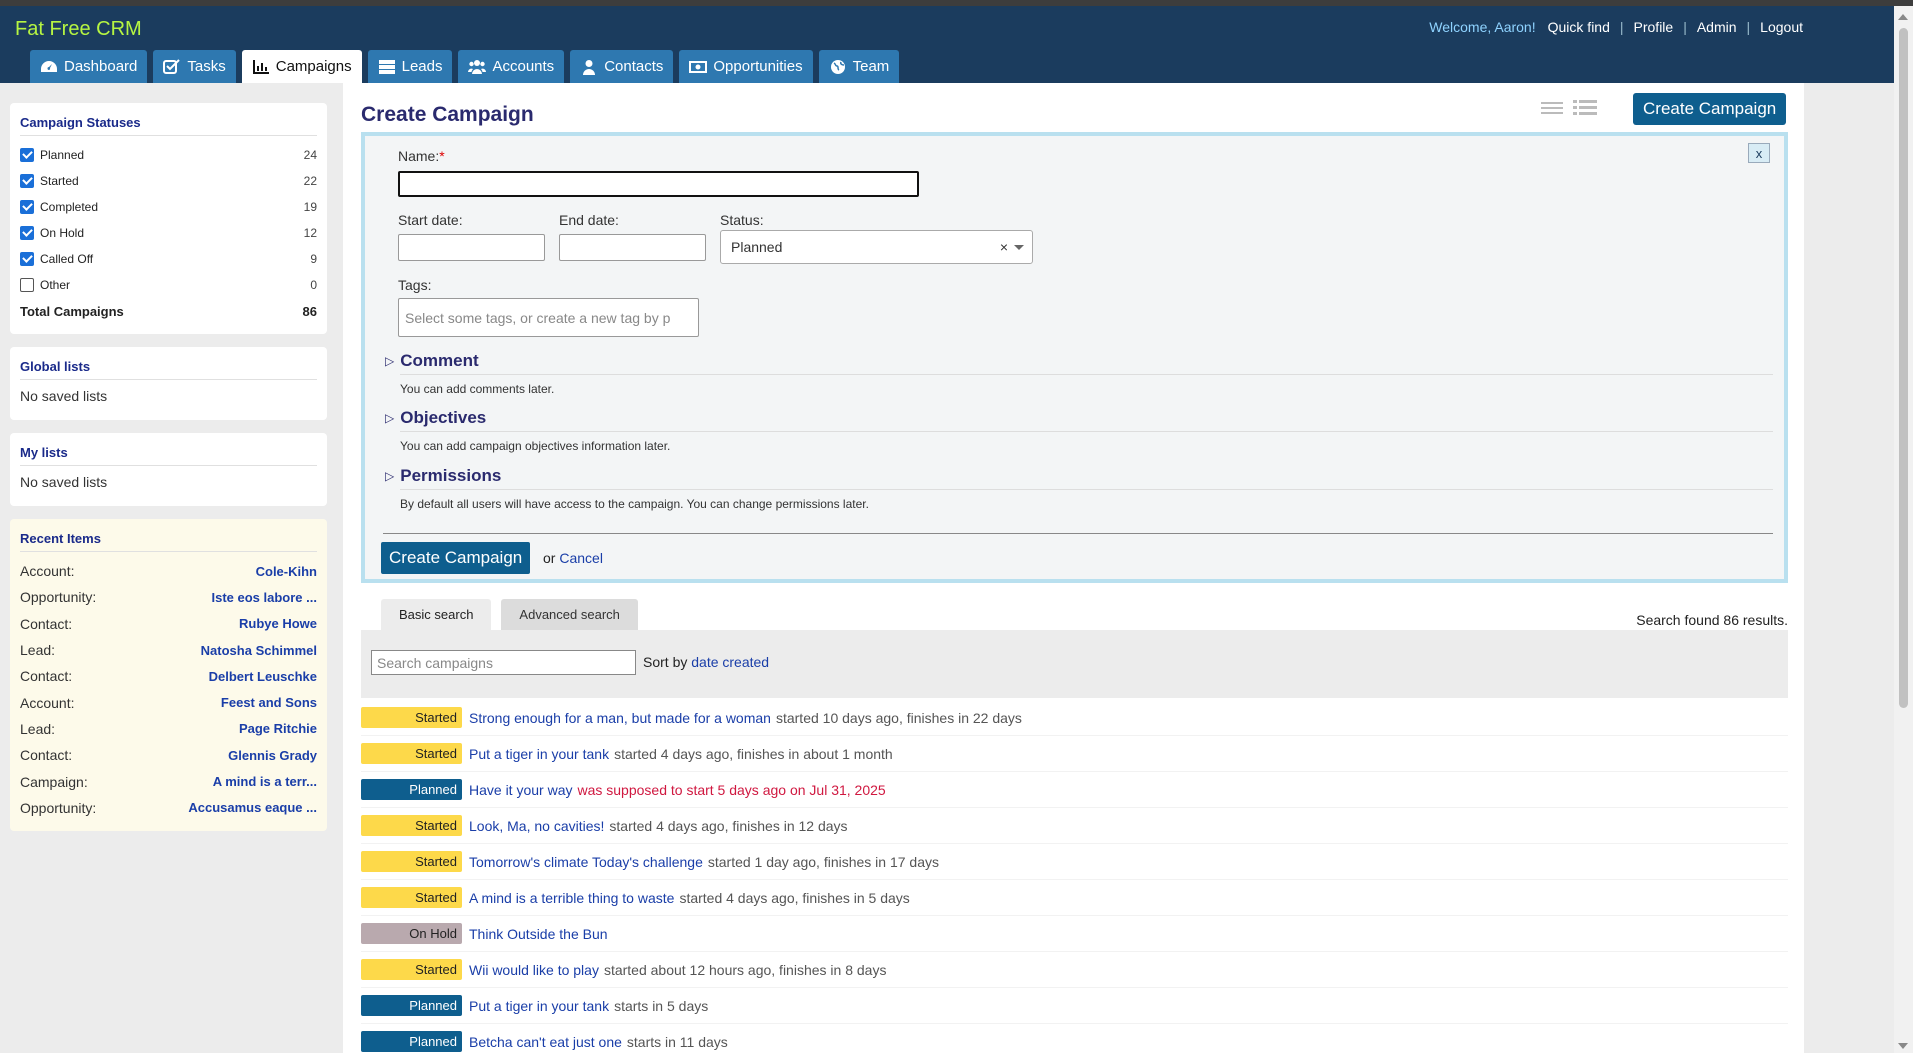  What do you see at coordinates (1759, 153) in the screenshot?
I see `close-form-button: x` at bounding box center [1759, 153].